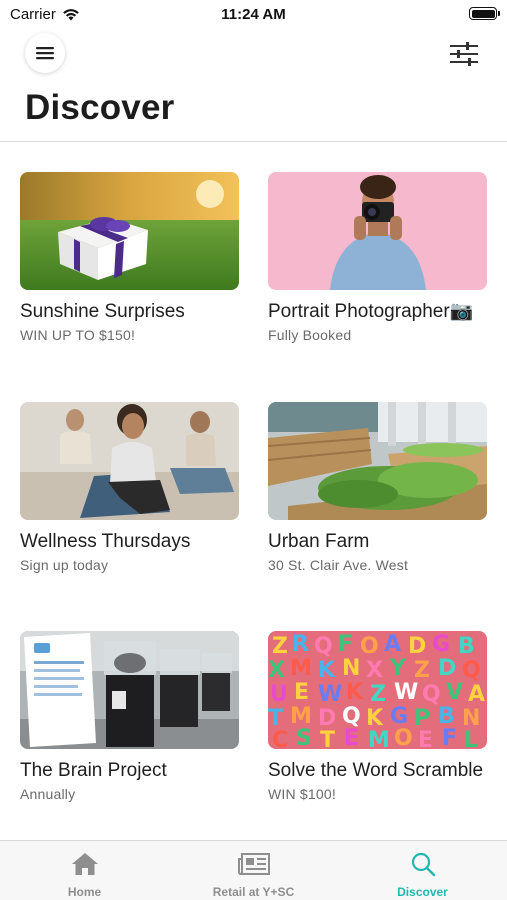 The image size is (507, 900). What do you see at coordinates (423, 864) in the screenshot?
I see `search-icon` at bounding box center [423, 864].